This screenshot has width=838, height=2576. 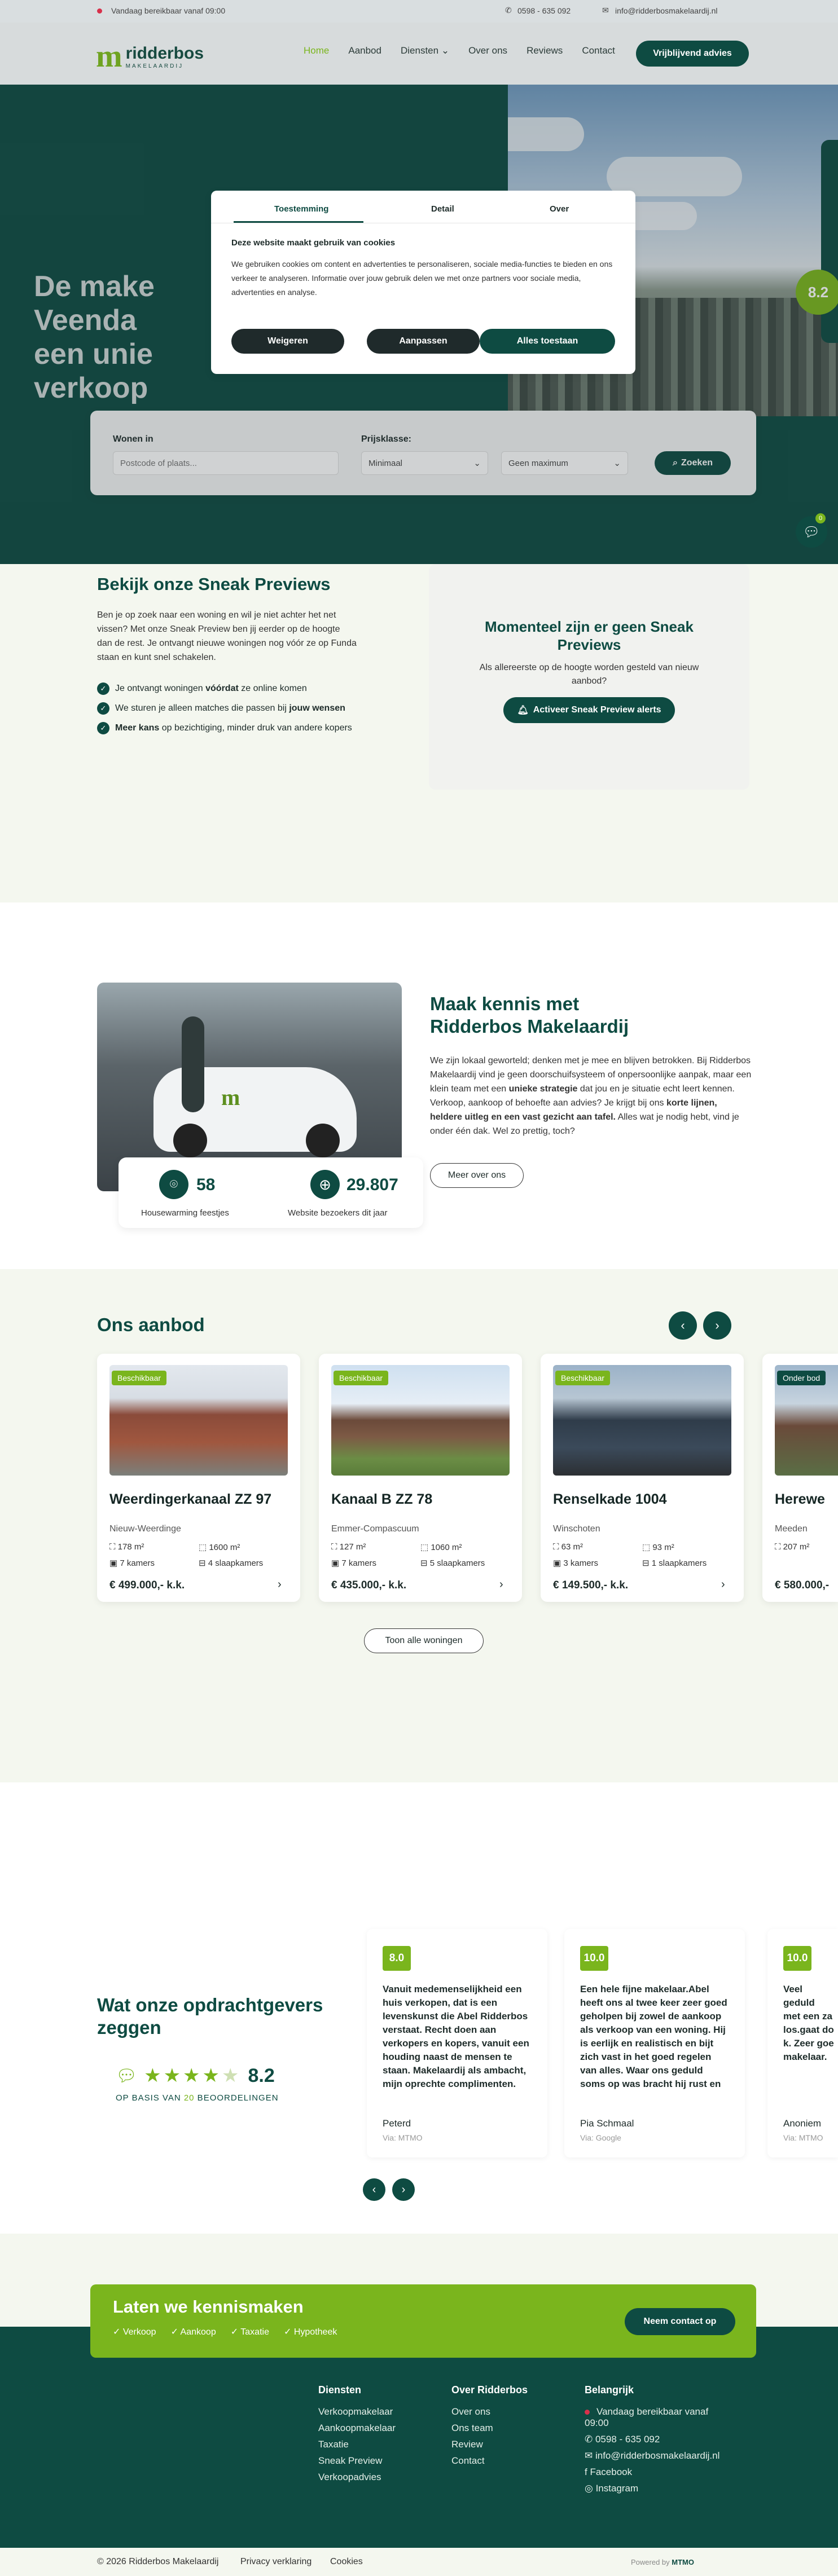 I want to click on reviews-title-line: Wat onze opdrachtgevers, so click(x=210, y=2005).